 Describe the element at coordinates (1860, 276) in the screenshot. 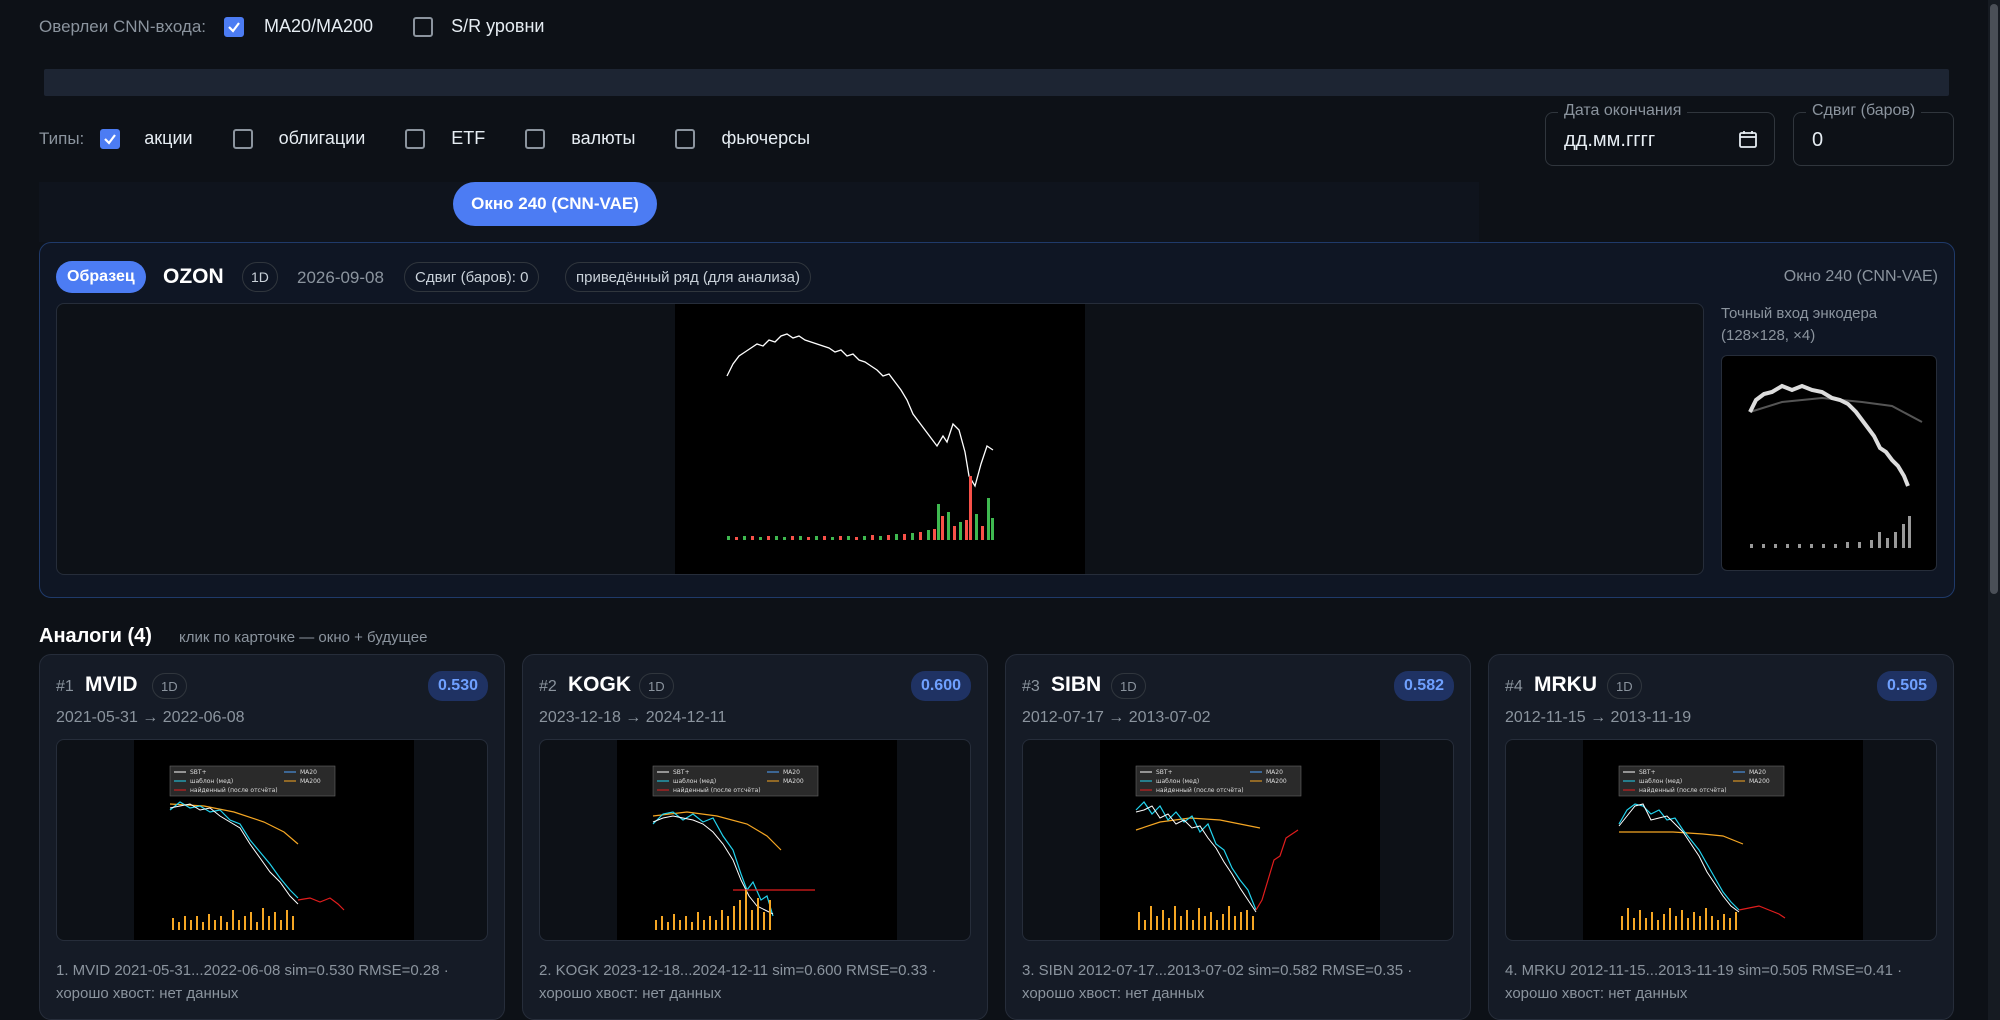

I see `sample-window-label: Окно 240 (CNN-VAE)` at that location.